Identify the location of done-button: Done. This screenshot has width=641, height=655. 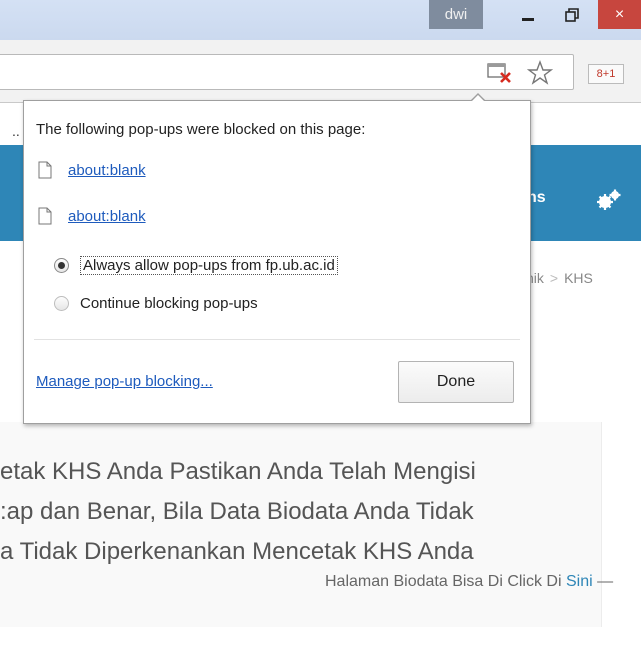
(456, 382).